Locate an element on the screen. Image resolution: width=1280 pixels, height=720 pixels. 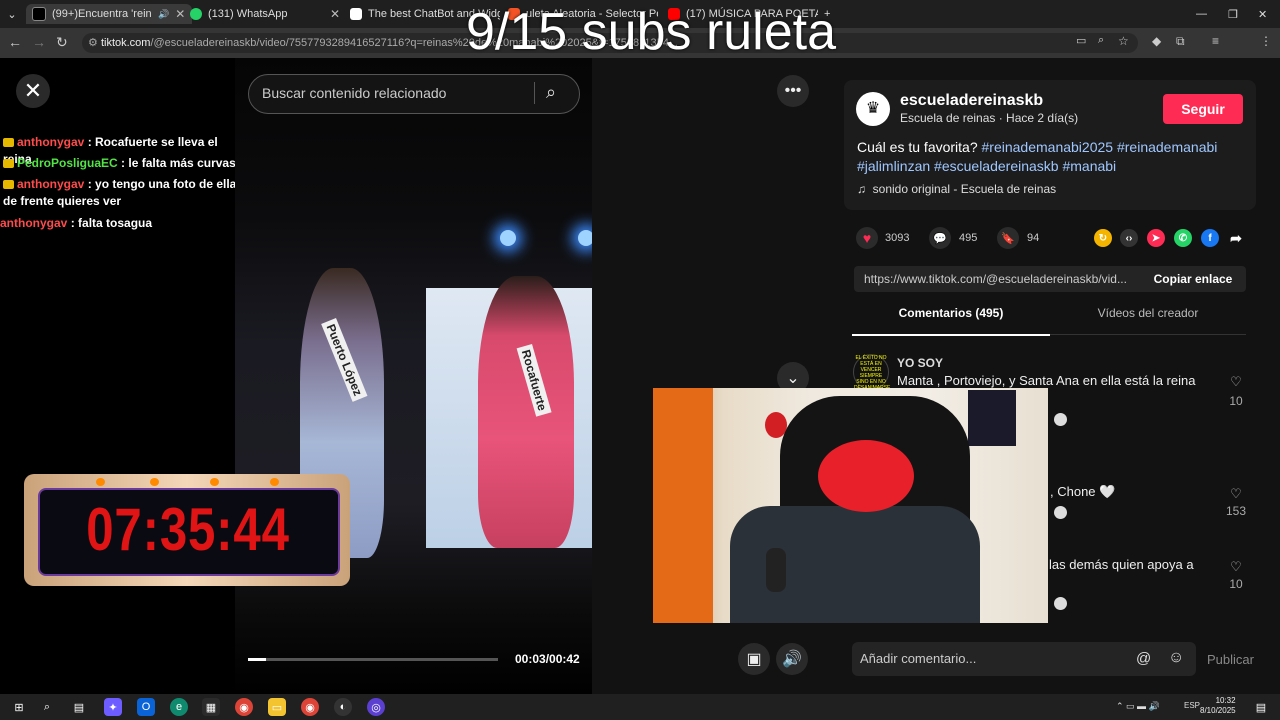
save-button: 🔖 is located at coordinates (1008, 238).